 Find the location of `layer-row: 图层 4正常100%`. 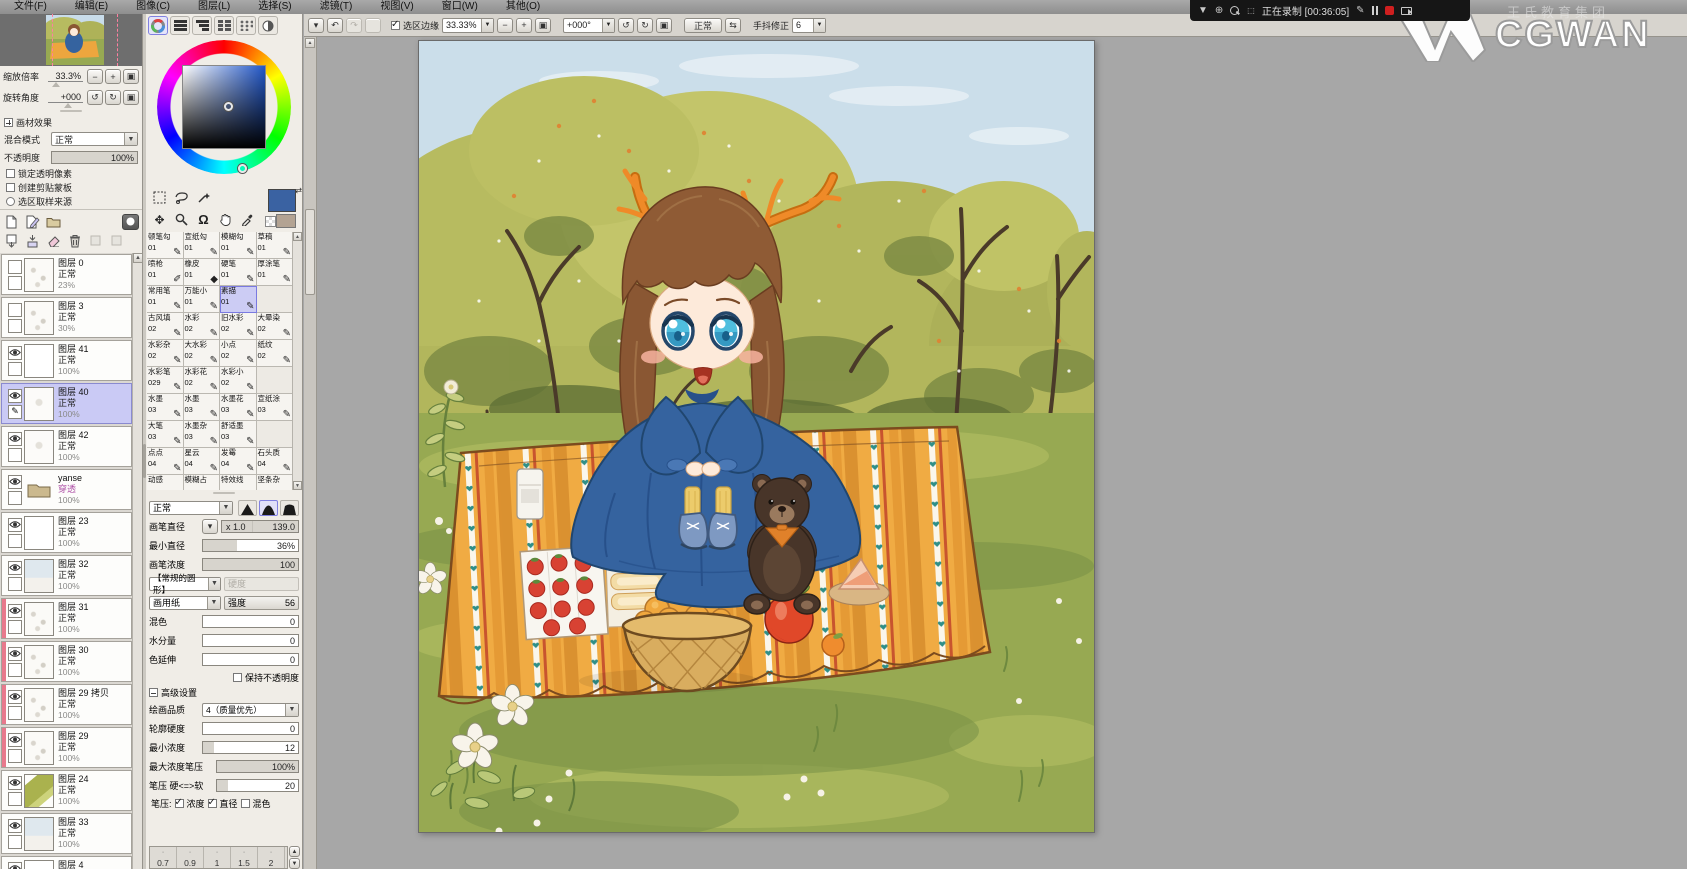

layer-row: 图层 4正常100% is located at coordinates (66, 862).